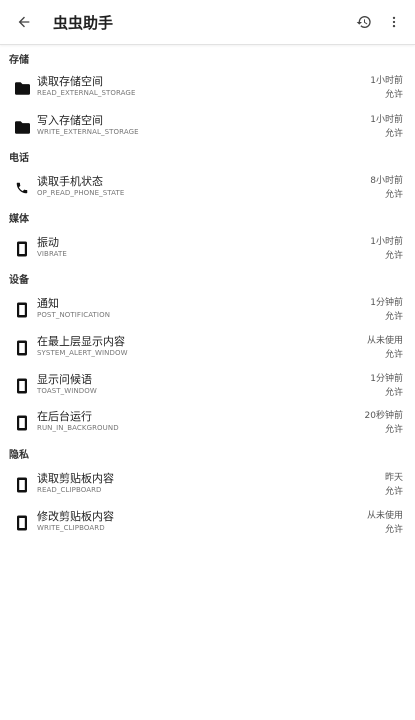  What do you see at coordinates (48, 303) in the screenshot?
I see `permission-title: 通知` at bounding box center [48, 303].